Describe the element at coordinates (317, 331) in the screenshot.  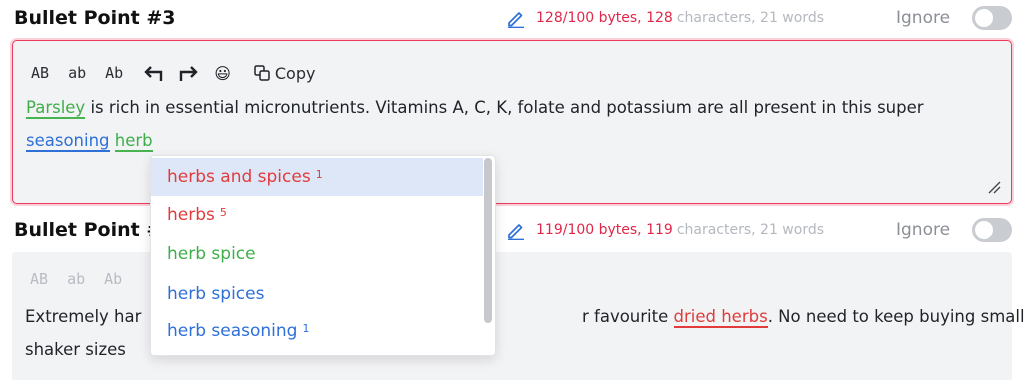
I see `suggestion-item: herb seasoning 1` at that location.